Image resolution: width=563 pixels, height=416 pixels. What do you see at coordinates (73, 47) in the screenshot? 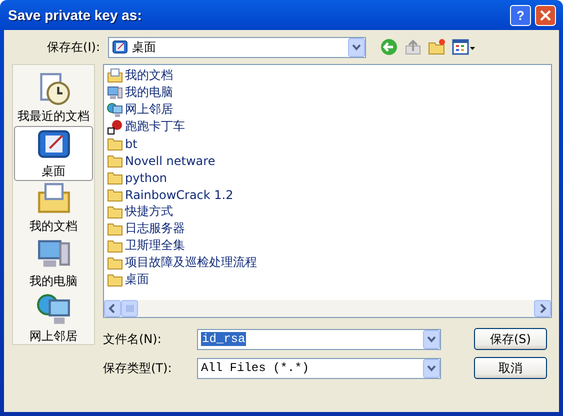
I see `save-in-label: 保存在(I):` at bounding box center [73, 47].